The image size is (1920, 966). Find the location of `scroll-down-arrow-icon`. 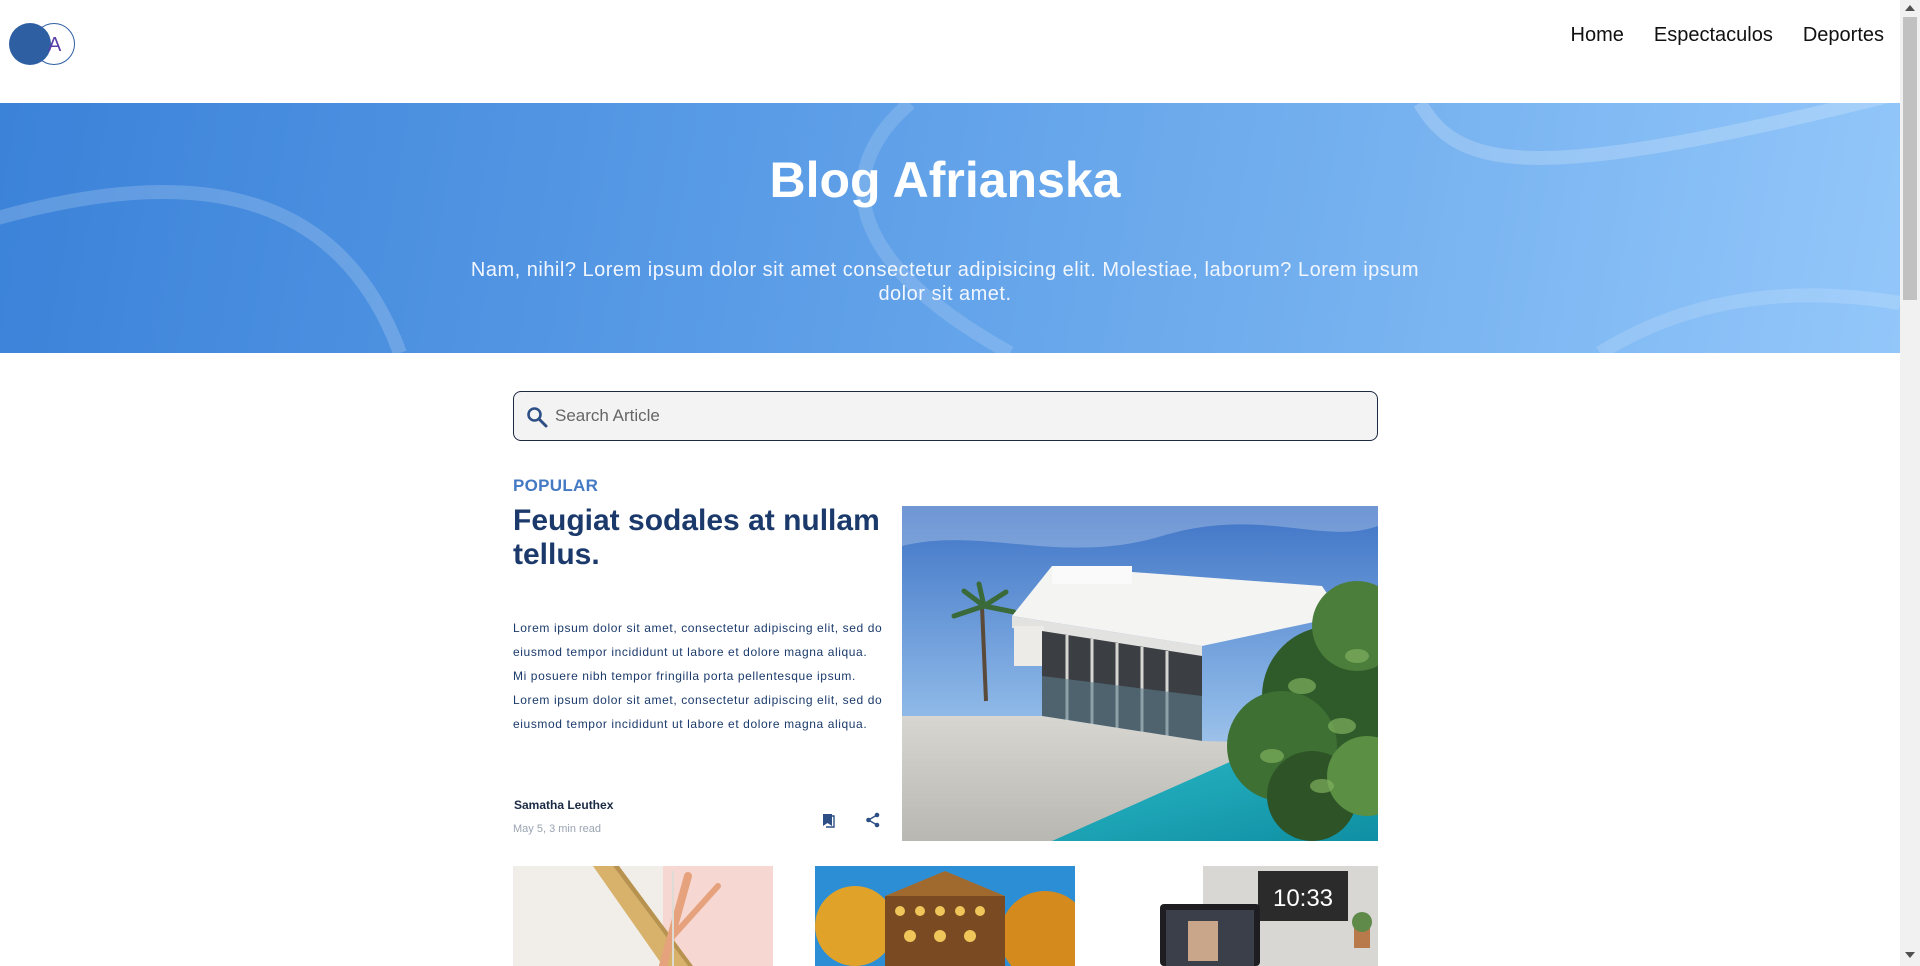

scroll-down-arrow-icon is located at coordinates (1910, 955).